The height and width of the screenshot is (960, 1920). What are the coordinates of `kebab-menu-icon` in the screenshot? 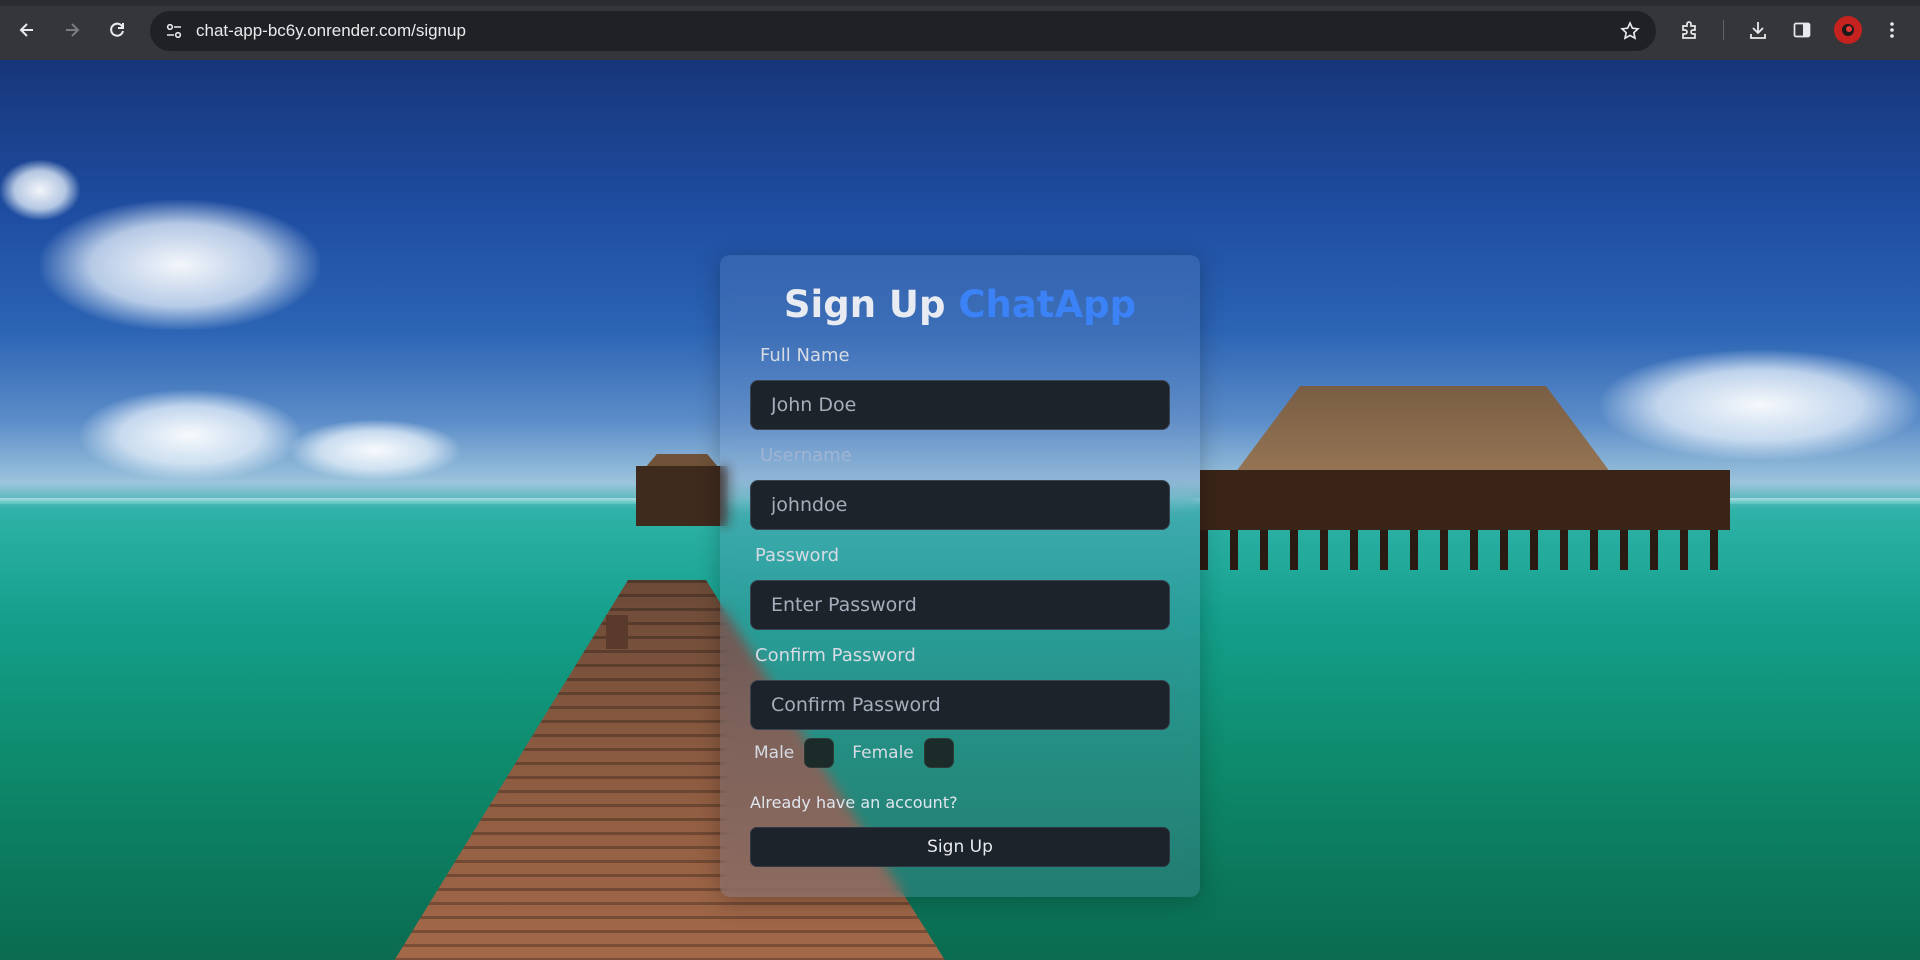 It's located at (1892, 30).